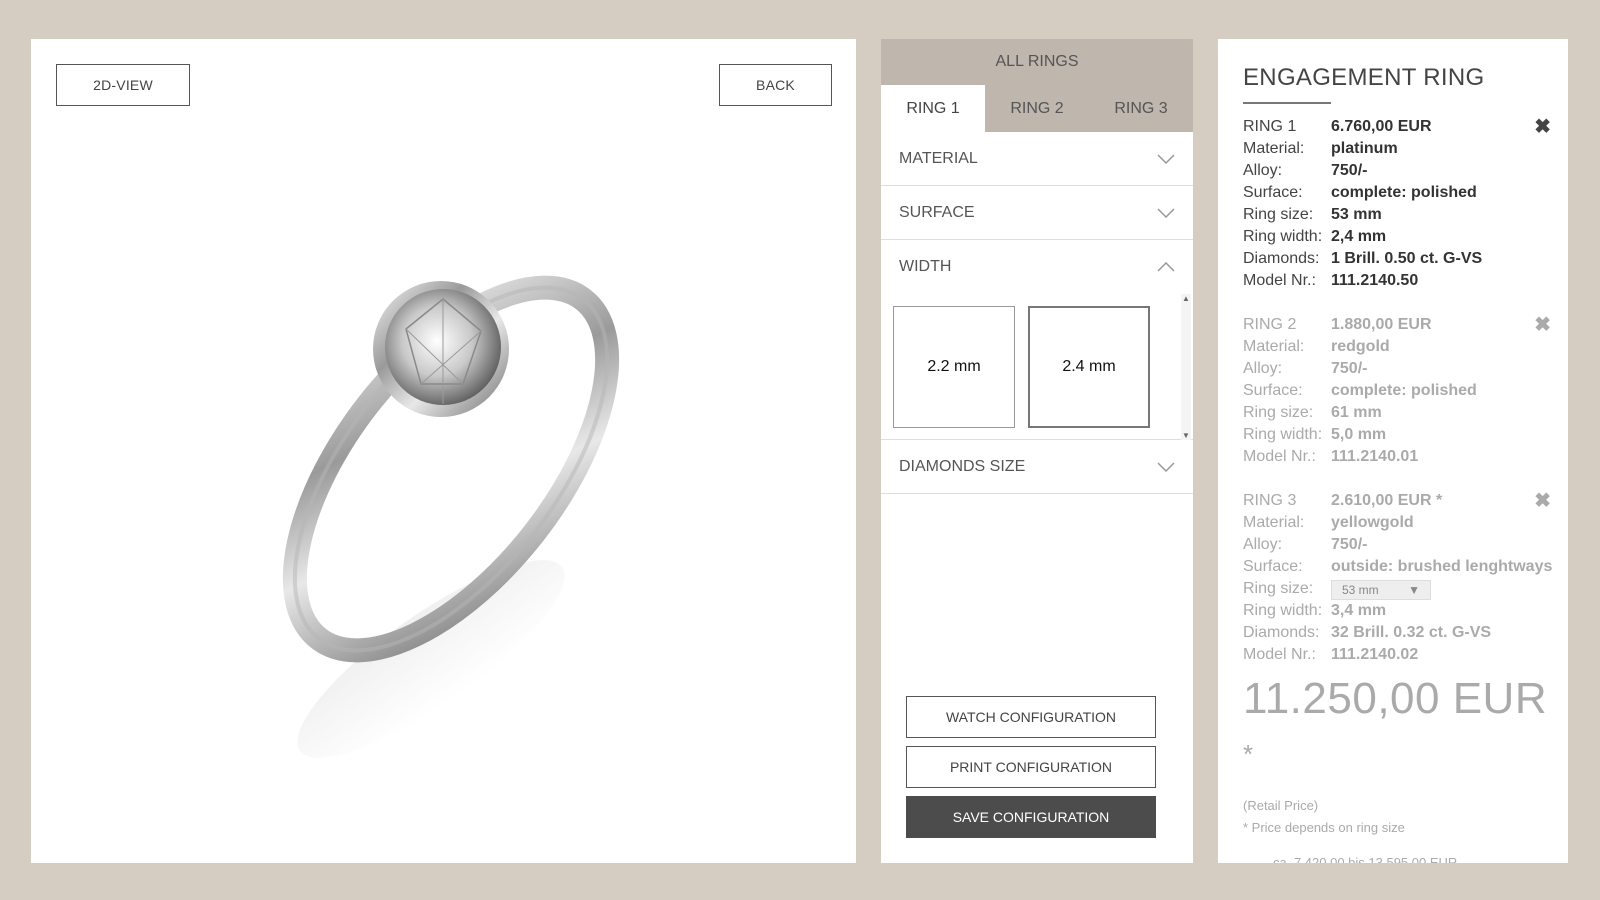  I want to click on diamonds-value: 32 Brill. 0.32 ct. G-VS, so click(1411, 632).